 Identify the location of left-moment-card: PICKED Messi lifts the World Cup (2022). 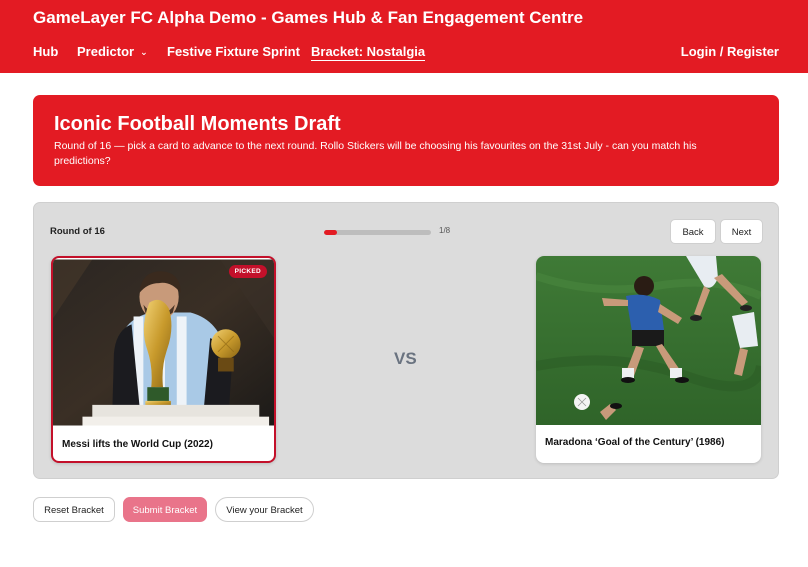
(163, 359).